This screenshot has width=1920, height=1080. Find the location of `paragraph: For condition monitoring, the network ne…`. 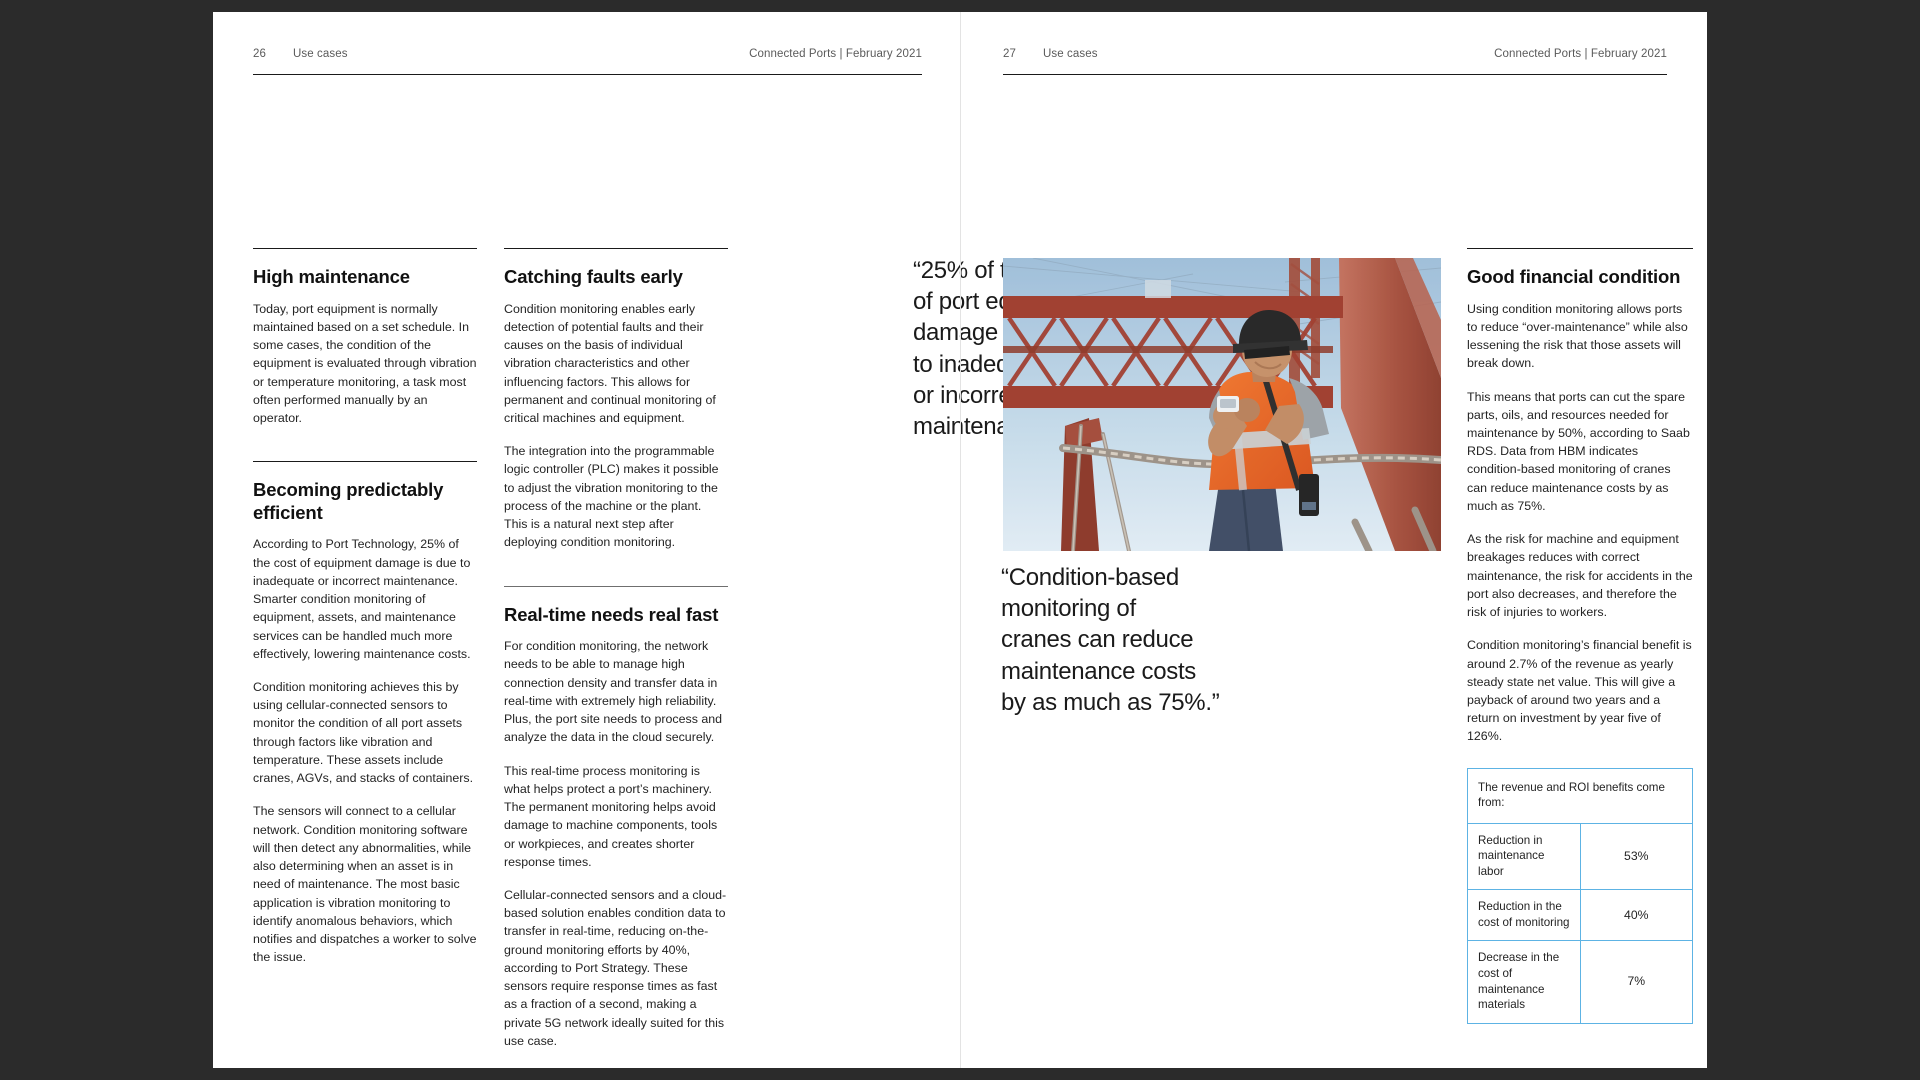

paragraph: For condition monitoring, the network ne… is located at coordinates (613, 692).